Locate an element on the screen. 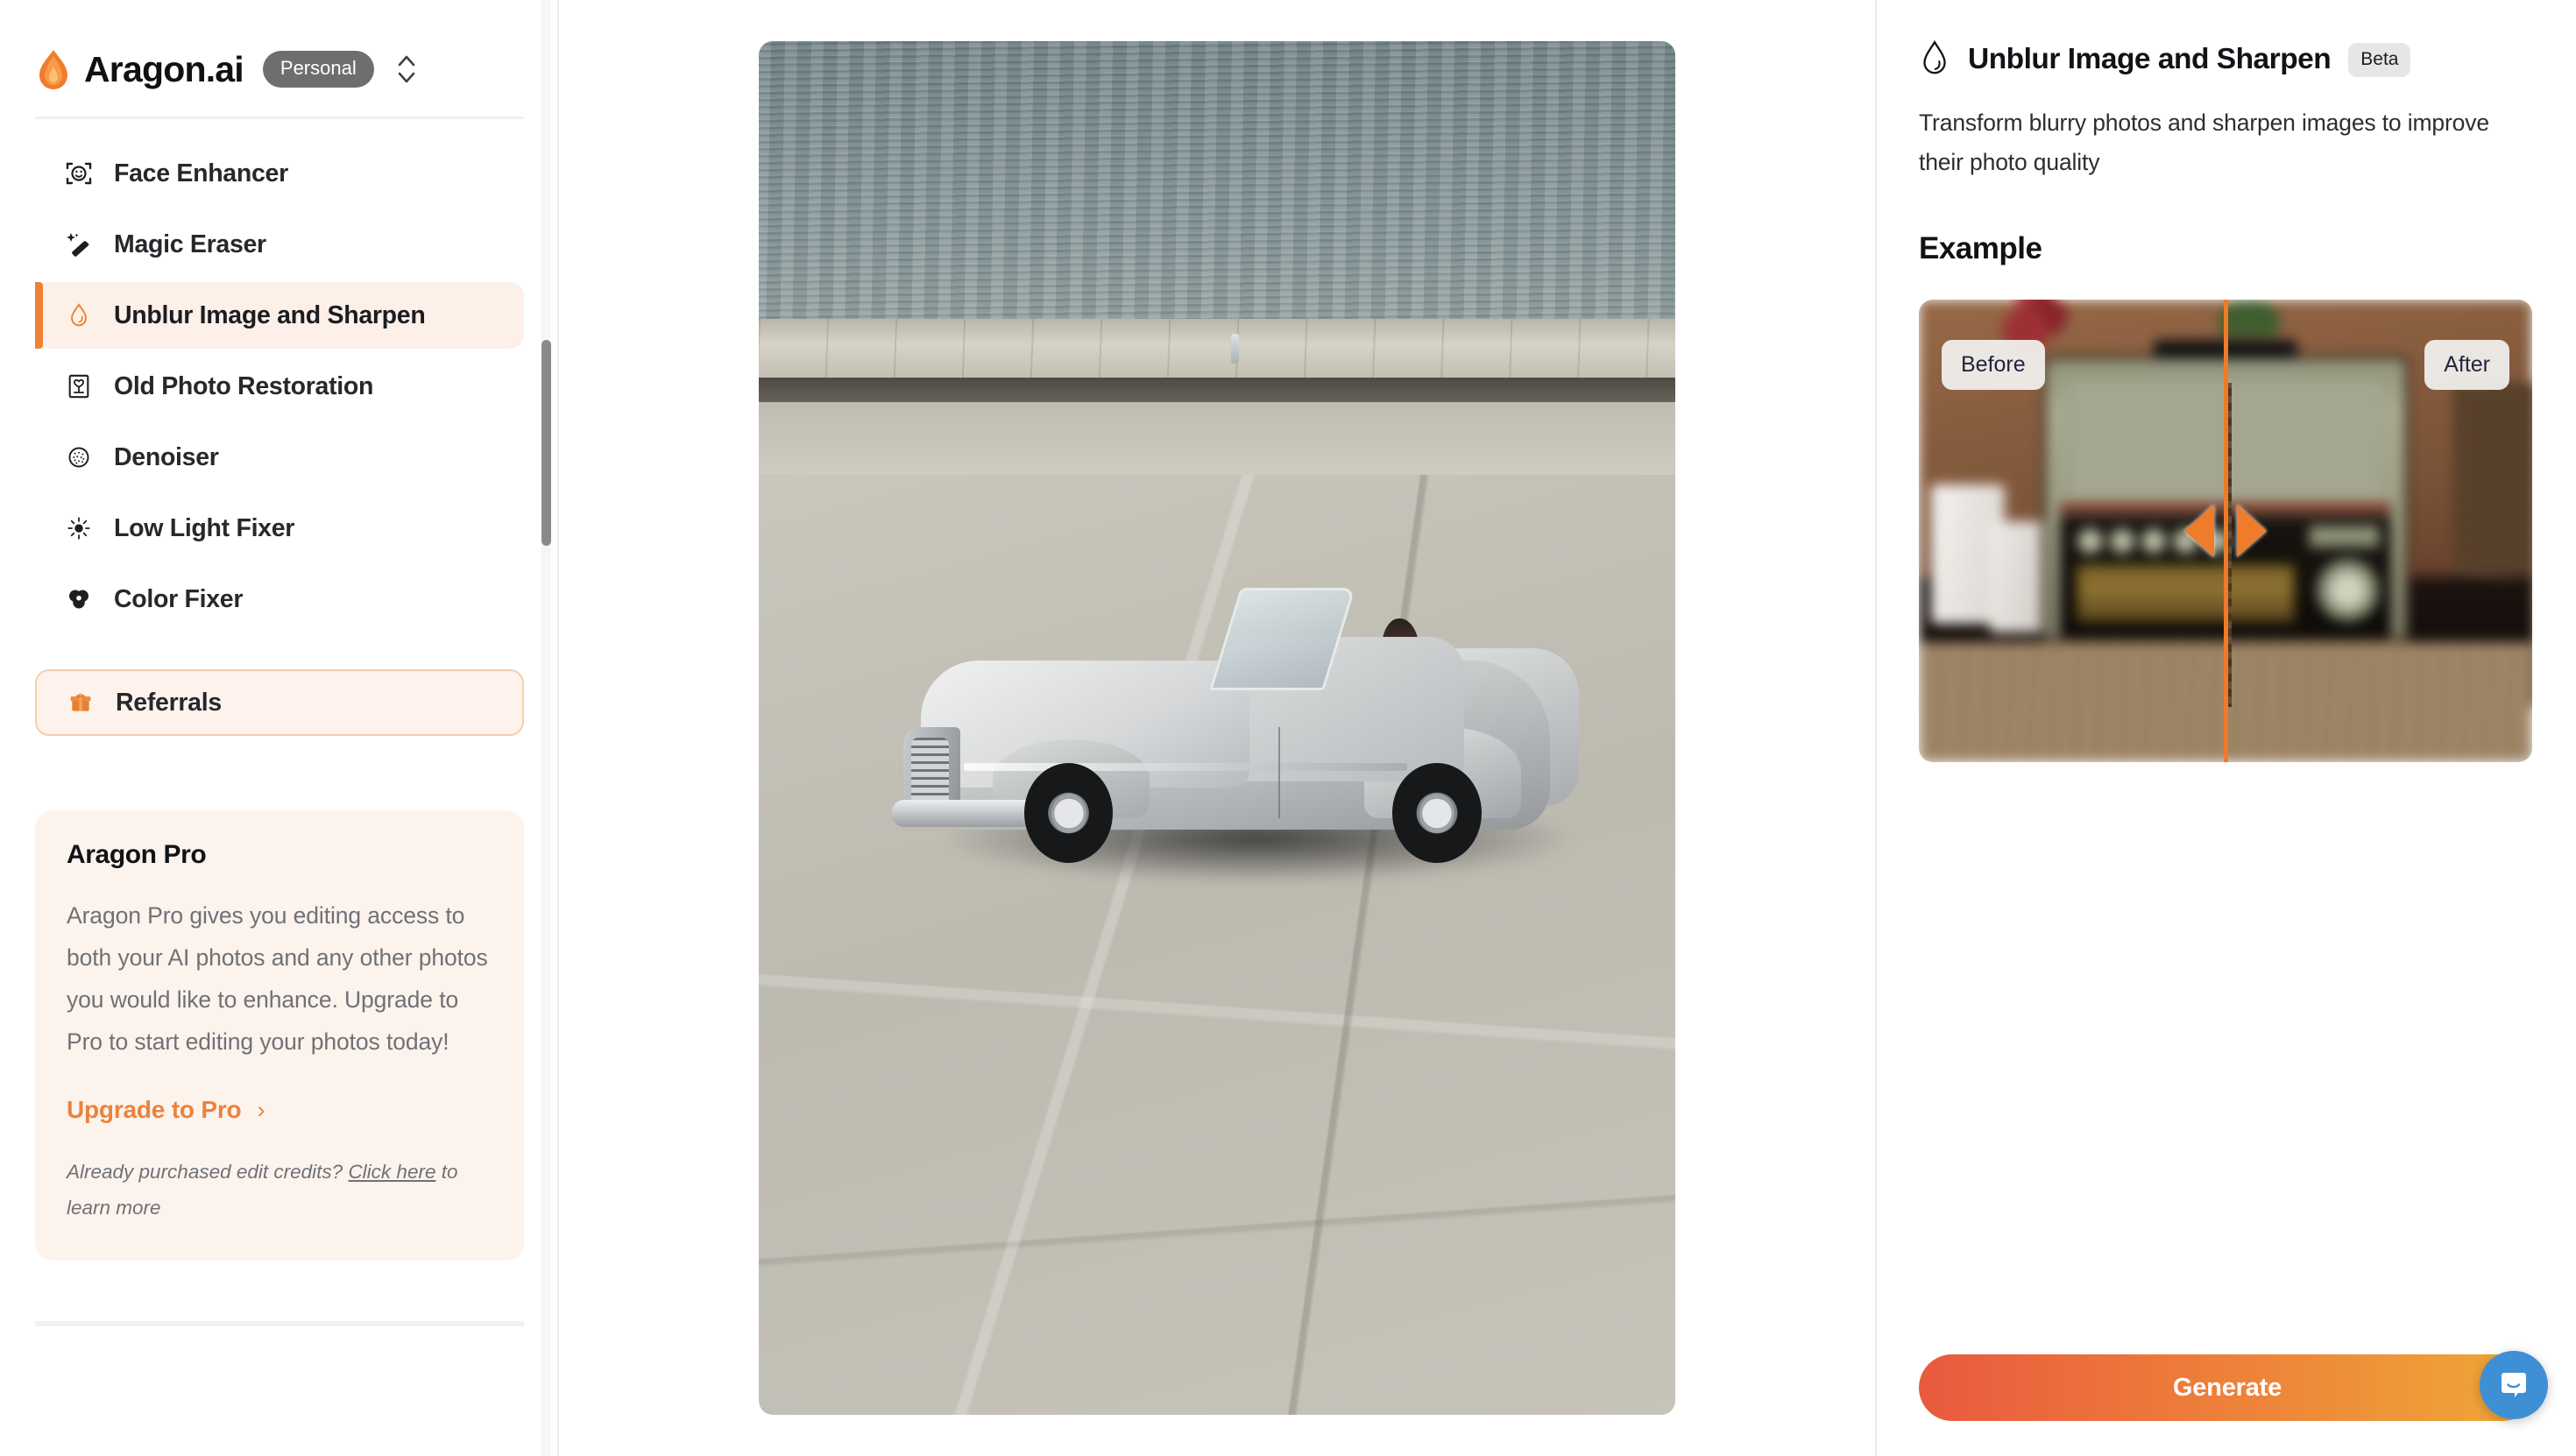  comparison-slider-handle is located at coordinates (2225, 531).